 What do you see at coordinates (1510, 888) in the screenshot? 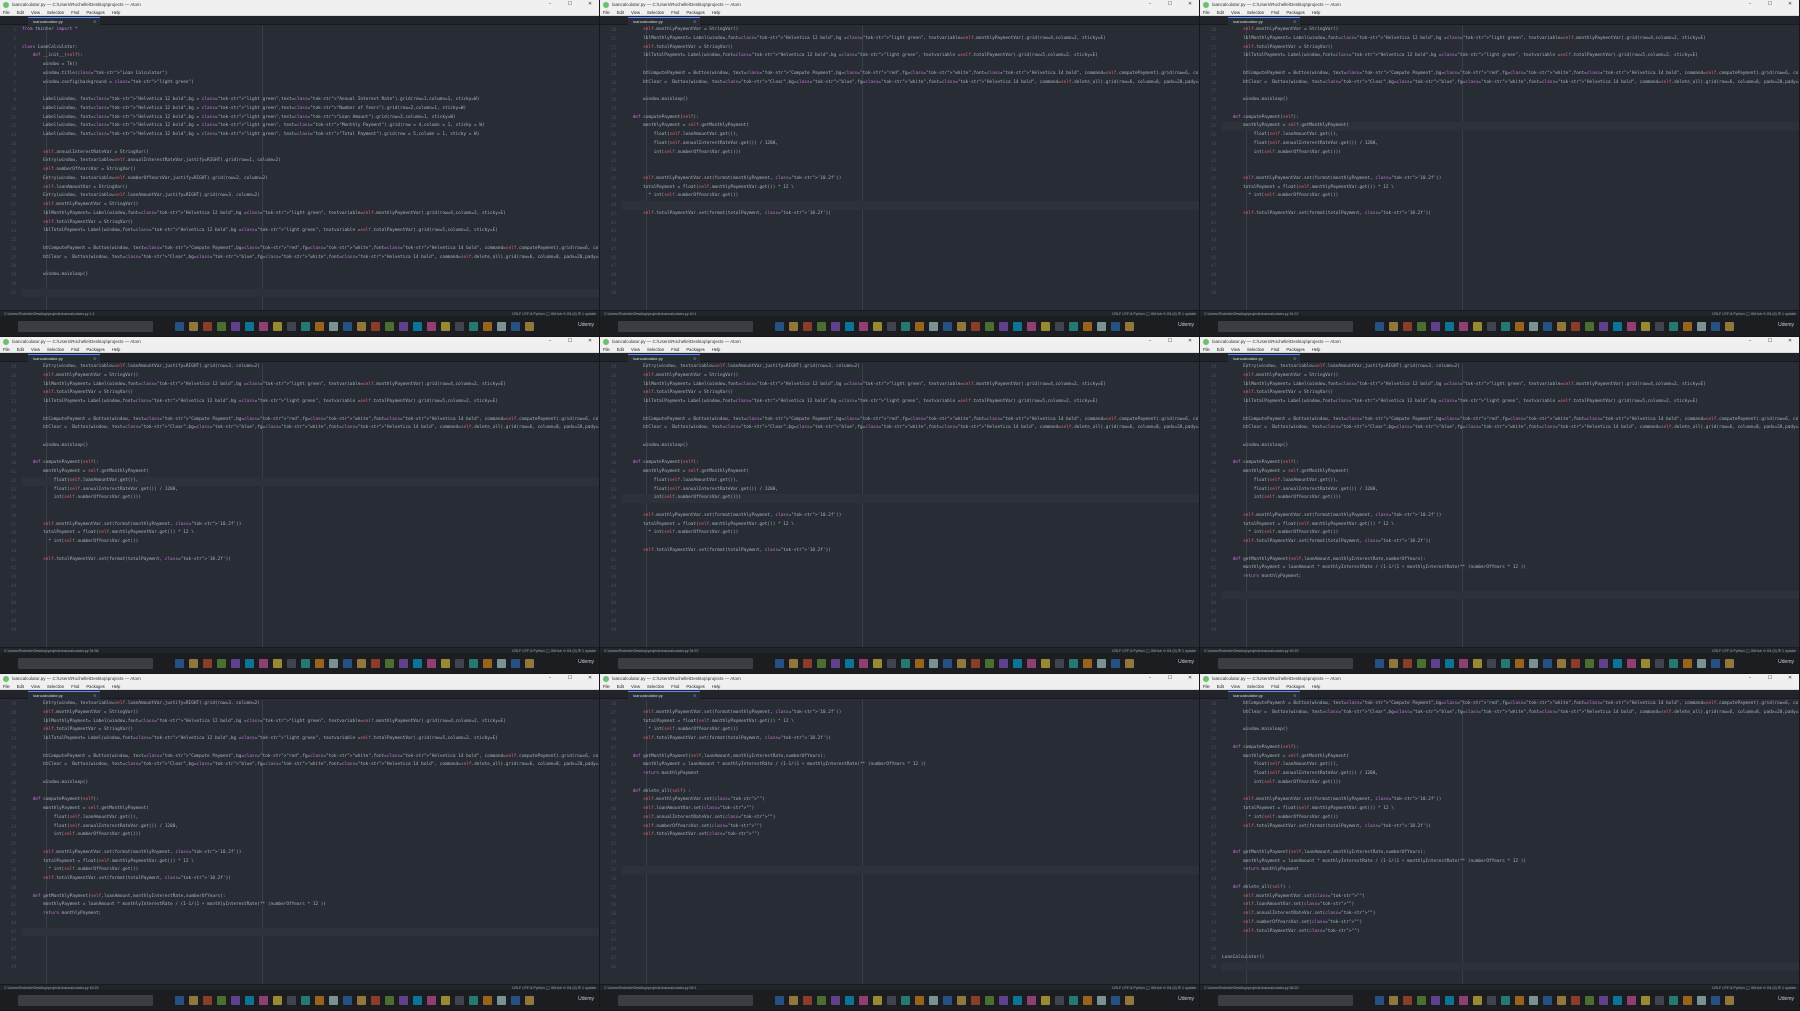
I see `code-line: def delete_all(self) :` at bounding box center [1510, 888].